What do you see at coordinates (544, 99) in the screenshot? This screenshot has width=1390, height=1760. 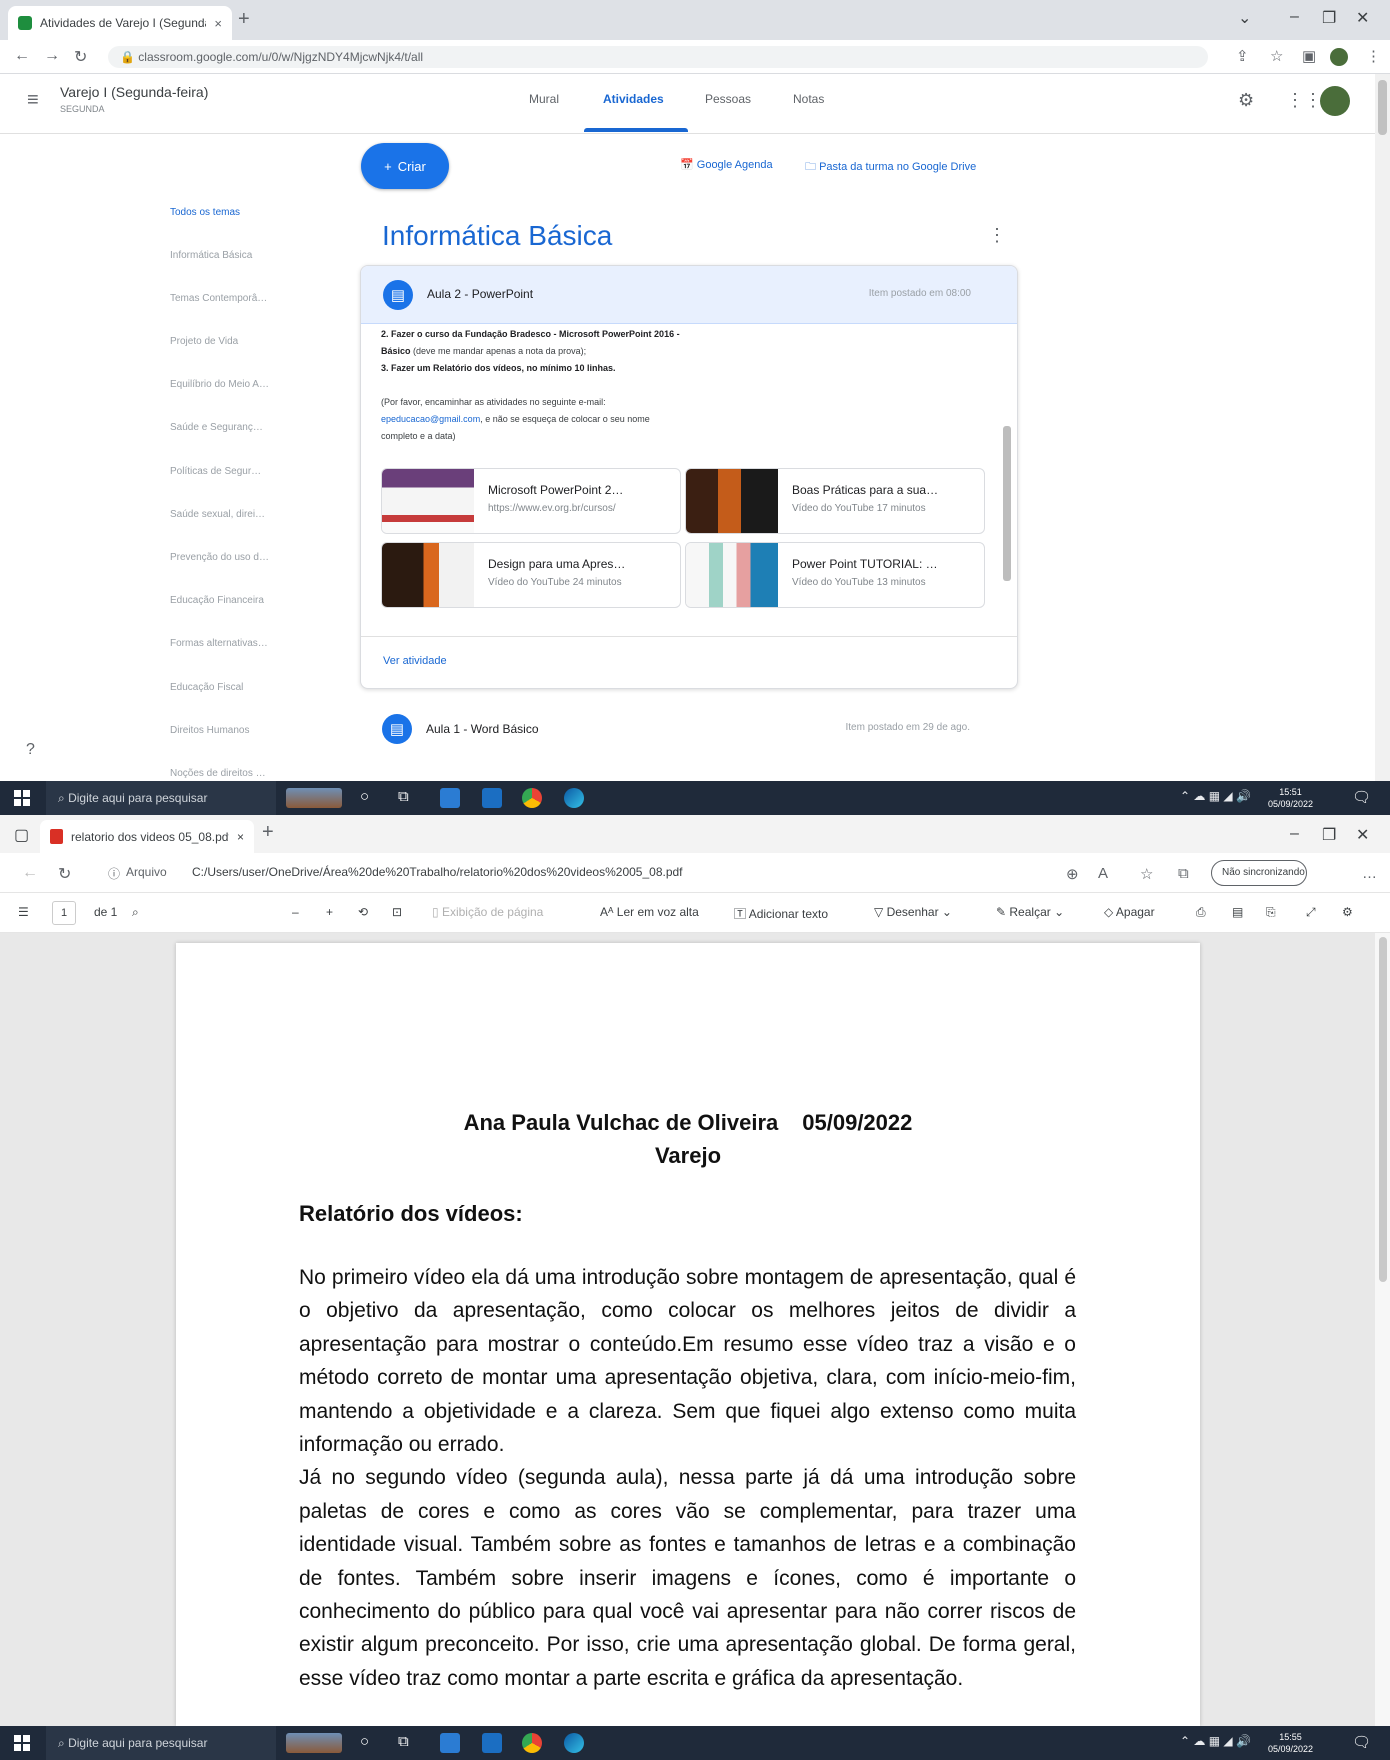 I see `tab-mural: Mural` at bounding box center [544, 99].